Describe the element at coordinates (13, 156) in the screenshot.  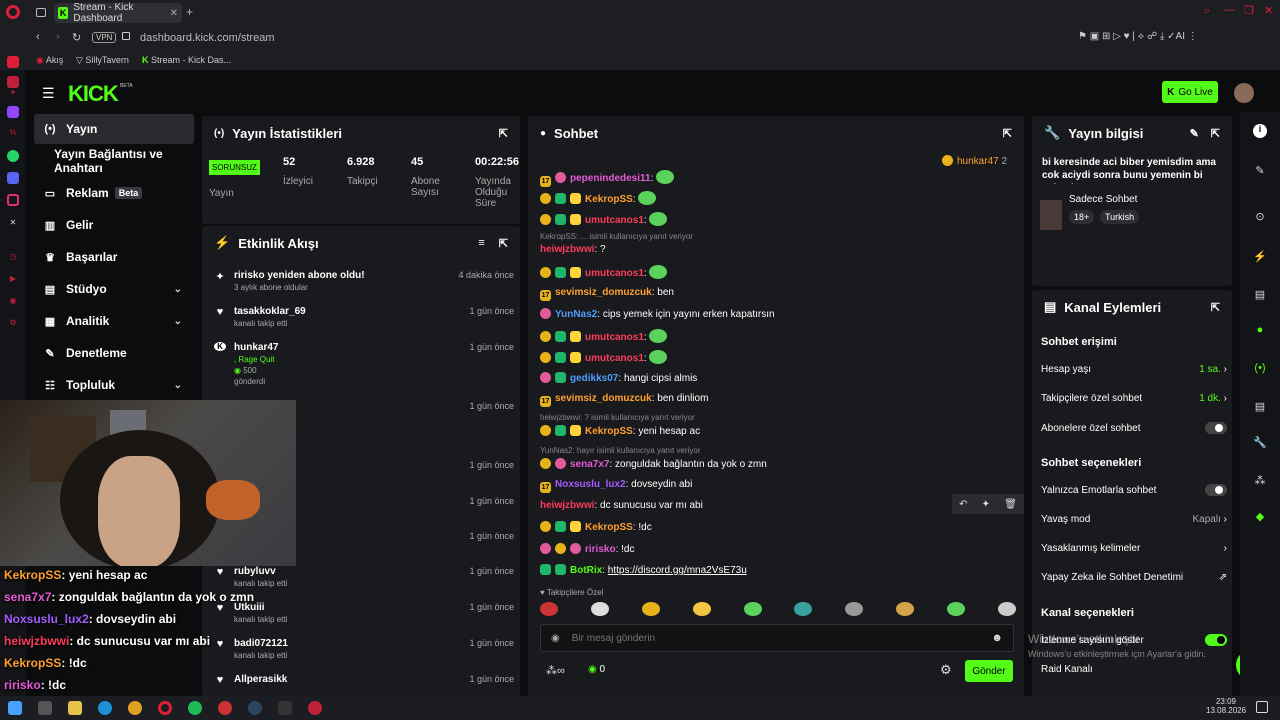
I see `whatsapp-icon` at that location.